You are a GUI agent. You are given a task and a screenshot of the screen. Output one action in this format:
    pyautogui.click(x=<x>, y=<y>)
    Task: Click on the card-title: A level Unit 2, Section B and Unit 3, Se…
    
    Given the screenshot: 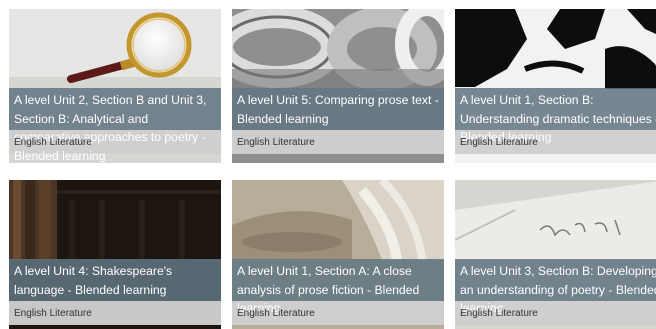 What is the action you would take?
    pyautogui.click(x=115, y=127)
    